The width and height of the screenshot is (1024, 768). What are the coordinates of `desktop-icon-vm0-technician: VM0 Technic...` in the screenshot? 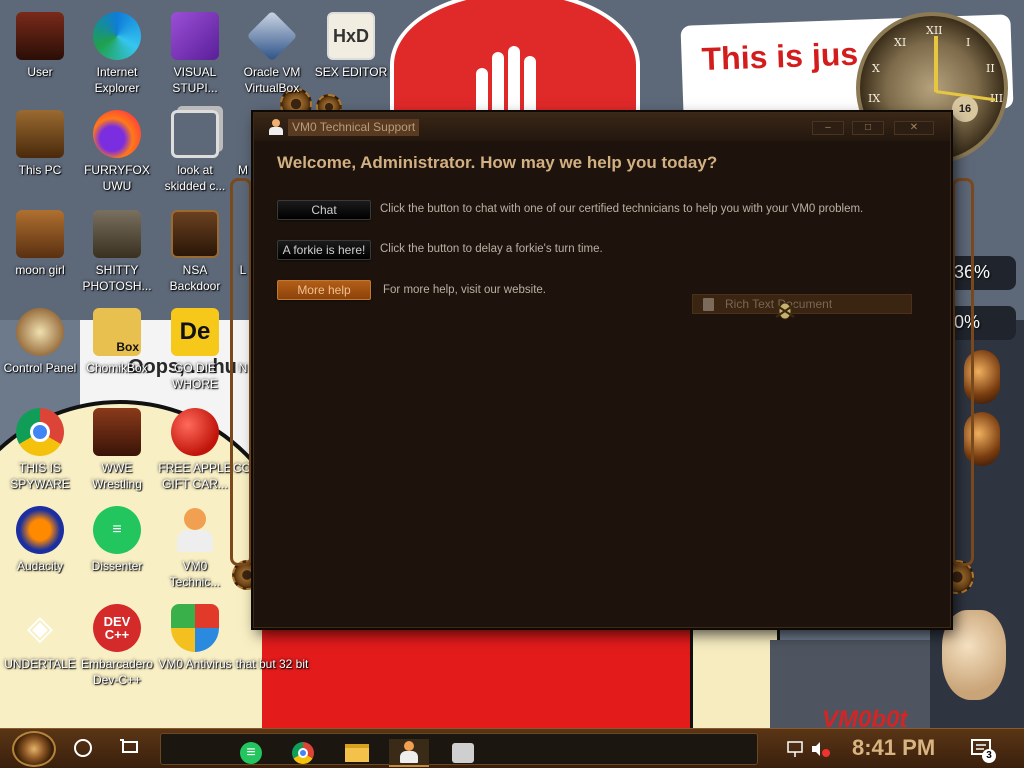 It's located at (195, 549).